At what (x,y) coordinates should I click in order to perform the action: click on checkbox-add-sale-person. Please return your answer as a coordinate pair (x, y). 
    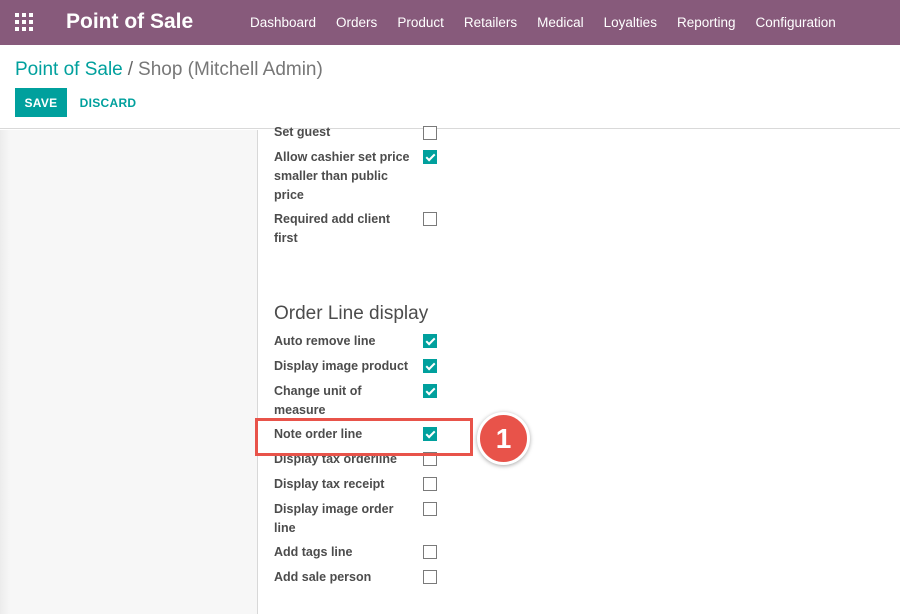
    Looking at the image, I should click on (430, 577).